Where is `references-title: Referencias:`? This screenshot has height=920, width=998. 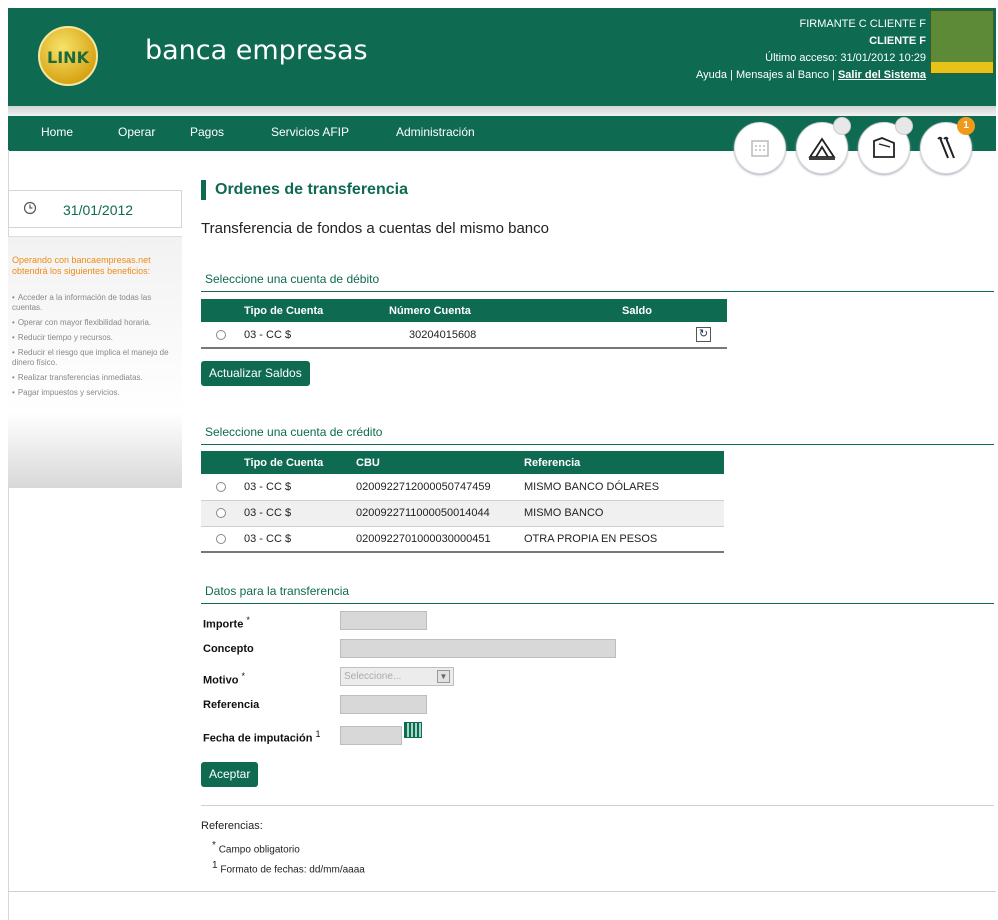
references-title: Referencias: is located at coordinates (232, 826).